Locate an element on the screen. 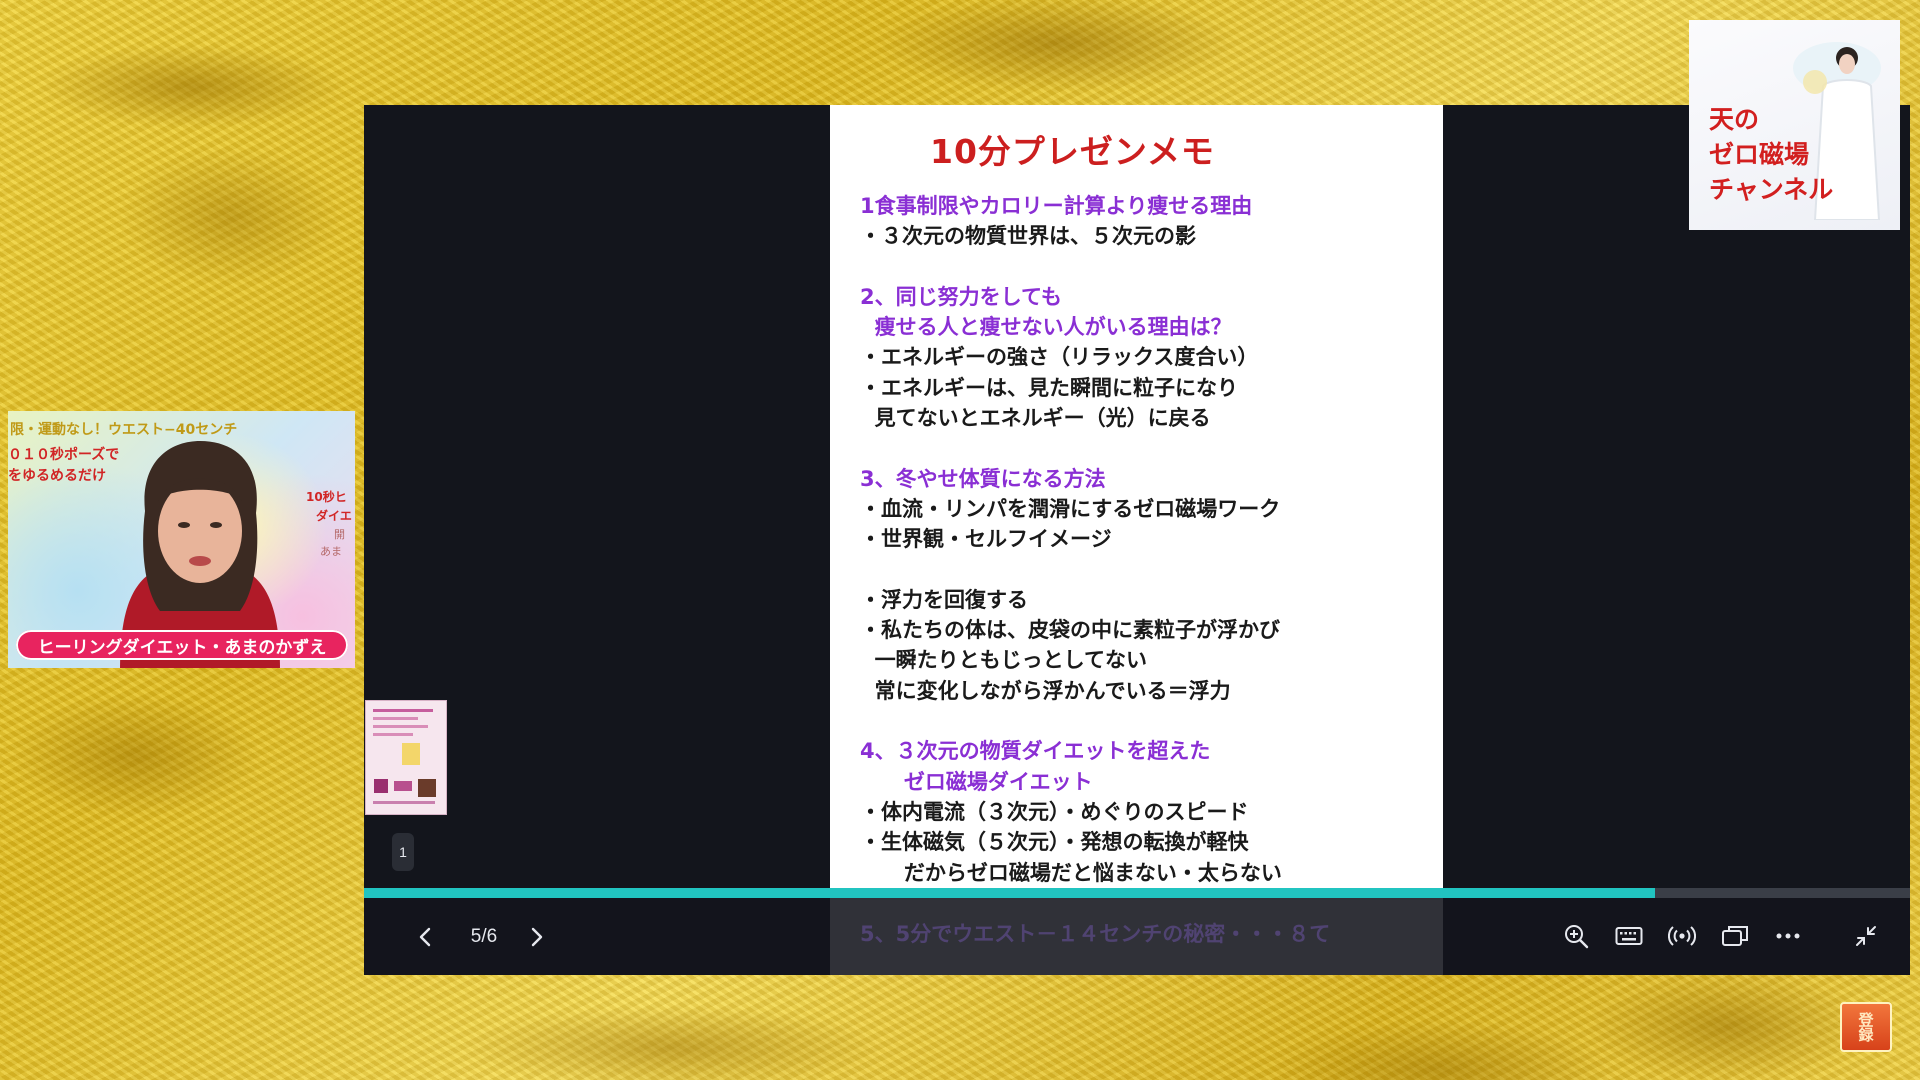 Image resolution: width=1920 pixels, height=1080 pixels. slide-thumbnail is located at coordinates (406, 757).